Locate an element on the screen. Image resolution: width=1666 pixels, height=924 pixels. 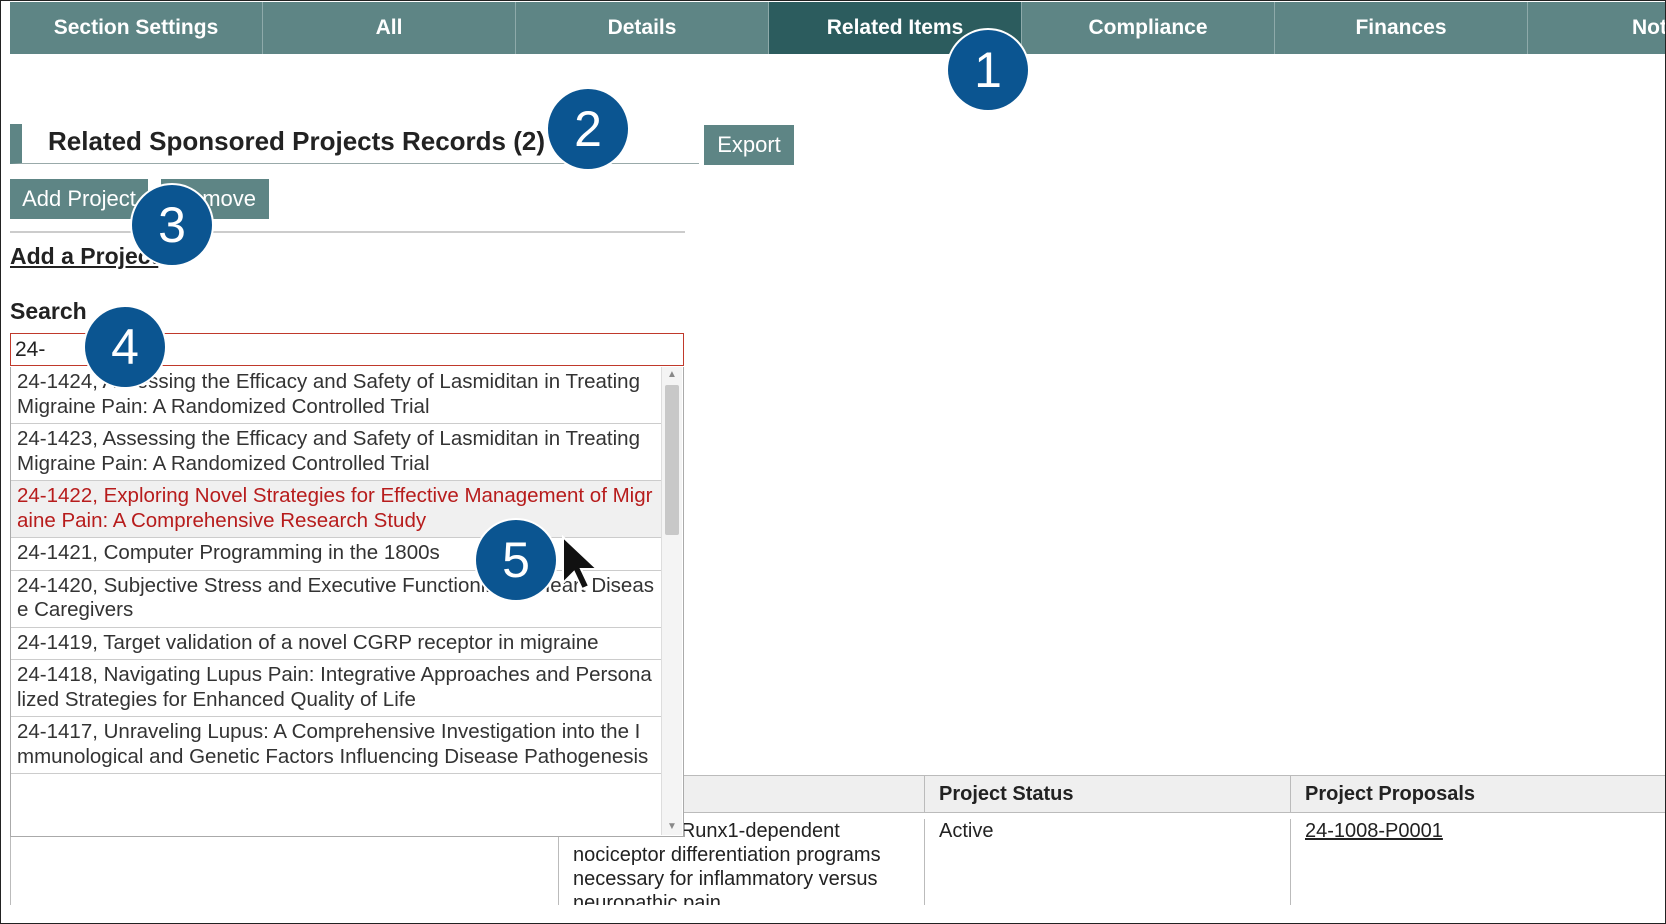
callout-marker: 3 is located at coordinates (172, 225).